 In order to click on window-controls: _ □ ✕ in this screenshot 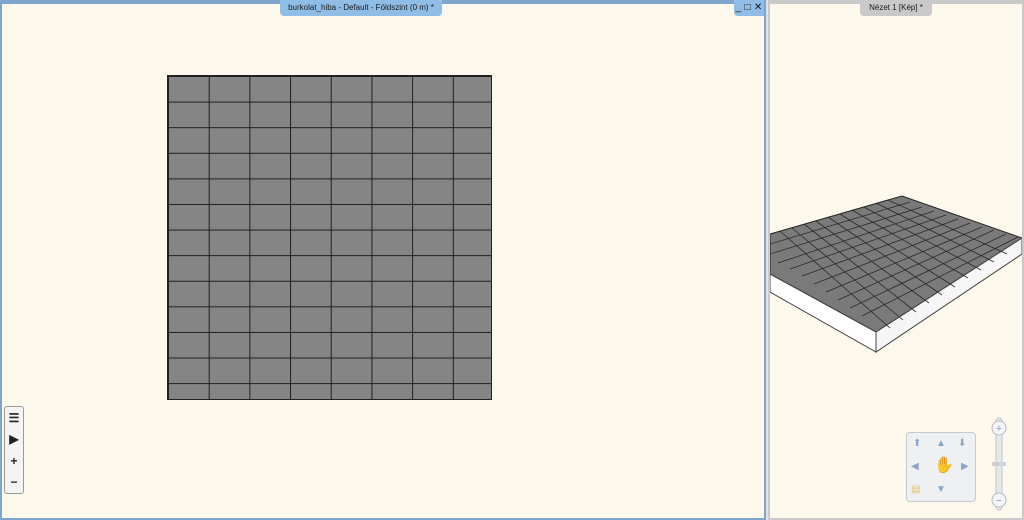, I will do `click(749, 8)`.